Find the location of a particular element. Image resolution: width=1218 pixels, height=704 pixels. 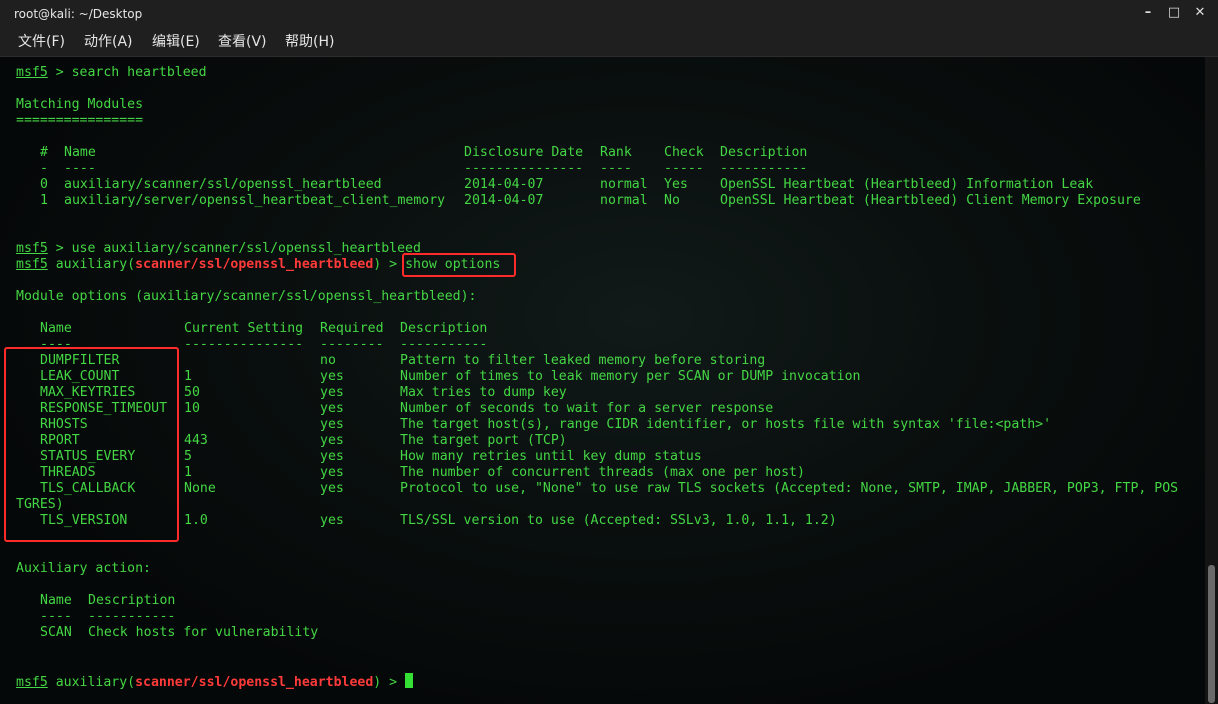

table-cell: The target port (TCP) is located at coordinates (483, 440).